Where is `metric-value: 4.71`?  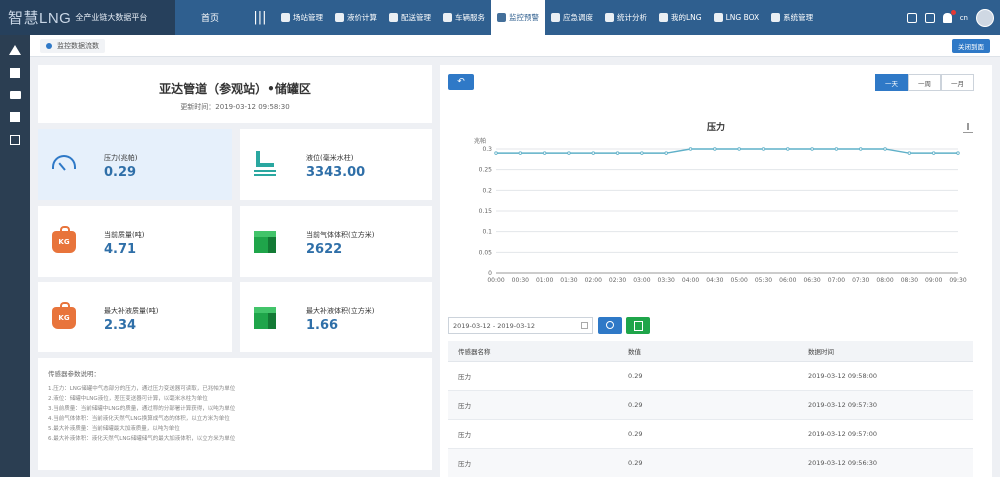
metric-value: 4.71 is located at coordinates (120, 249).